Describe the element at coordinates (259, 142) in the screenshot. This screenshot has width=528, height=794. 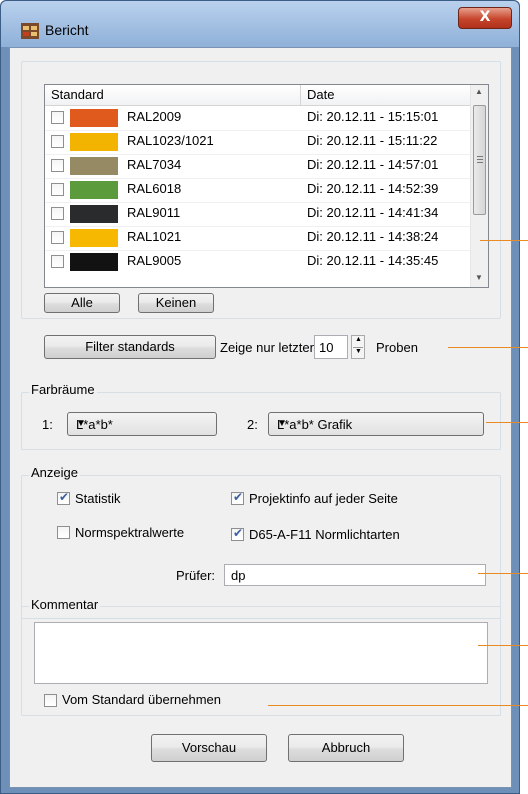
I see `list-item: RAL1023/1021 Di: 20.12.11 - 15:11:22` at that location.